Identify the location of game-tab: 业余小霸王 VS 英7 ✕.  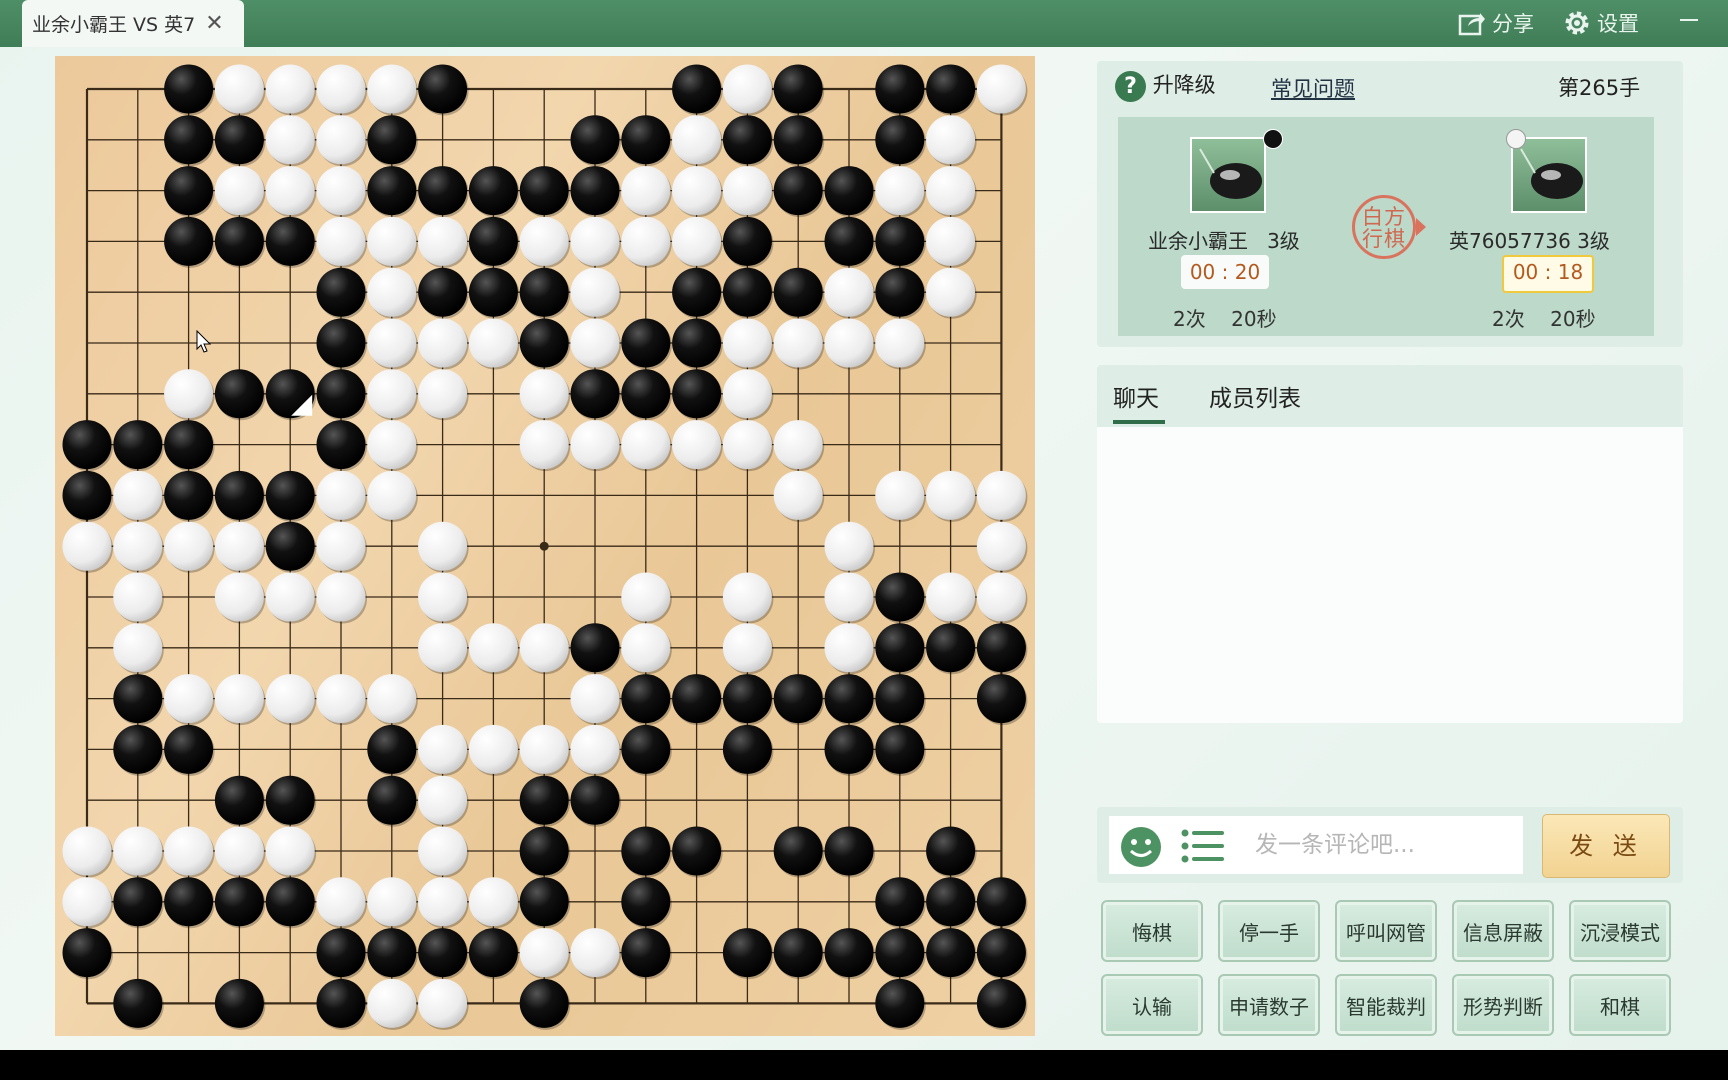
(133, 23).